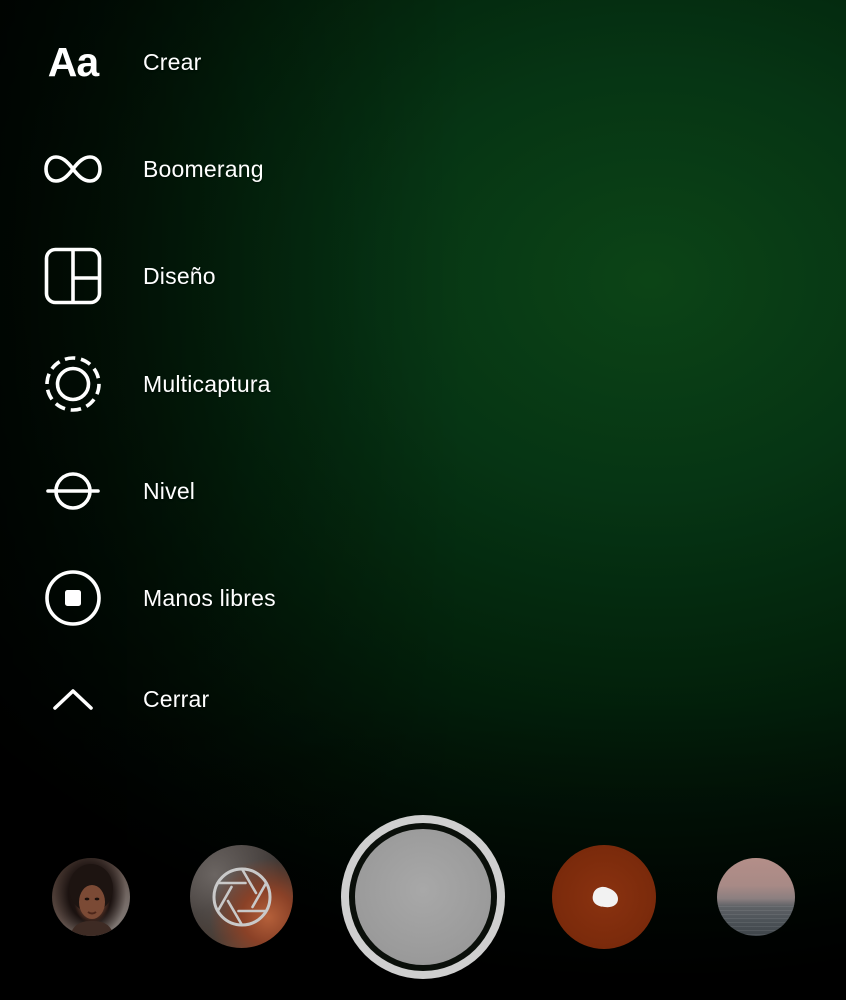 The width and height of the screenshot is (846, 1000). I want to click on portrait-thumbnail-icon, so click(91, 900).